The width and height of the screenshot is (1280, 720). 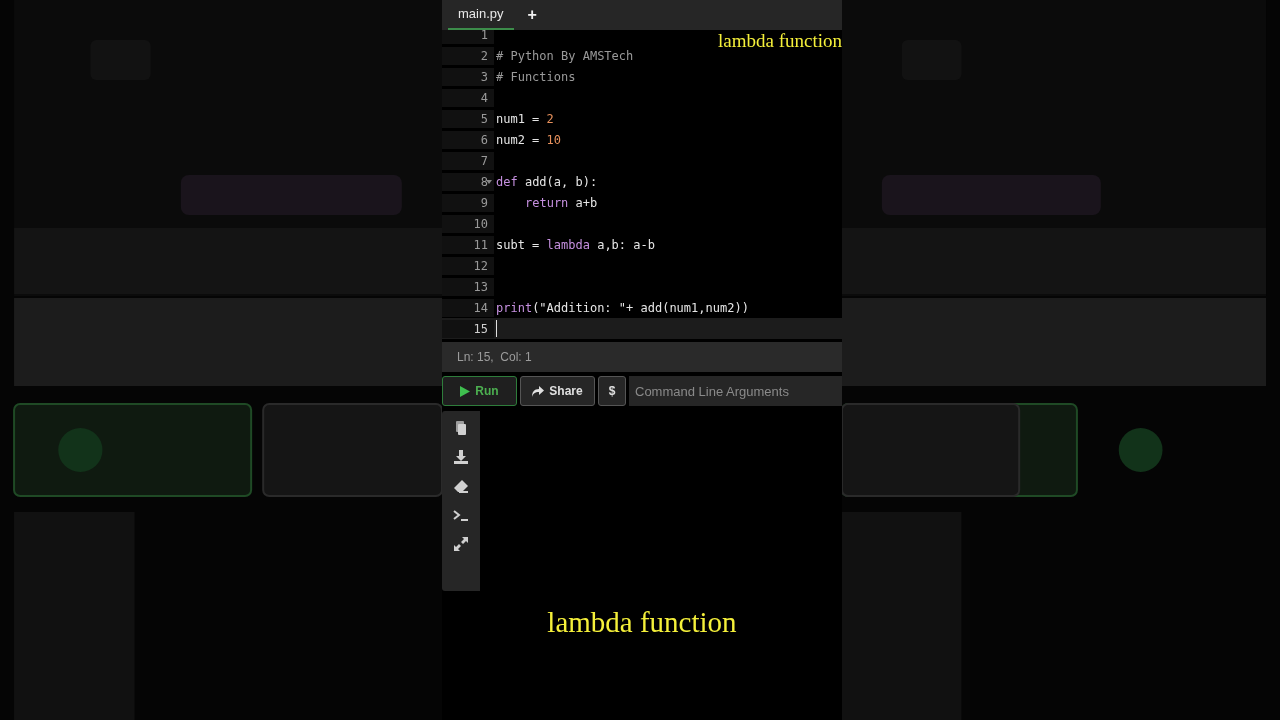 I want to click on code-line: # Functions, so click(x=535, y=77).